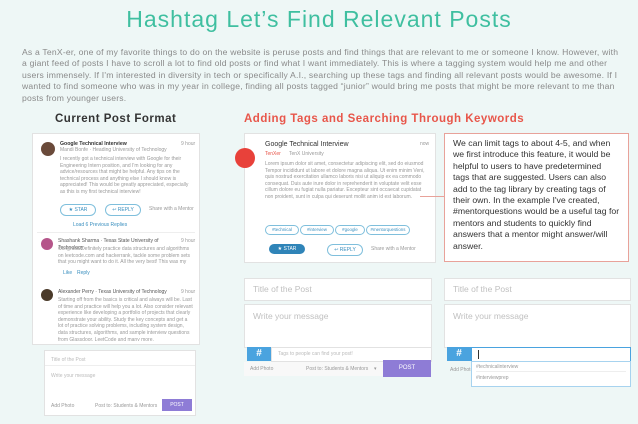  What do you see at coordinates (273, 154) in the screenshot?
I see `post-author: TenXer` at bounding box center [273, 154].